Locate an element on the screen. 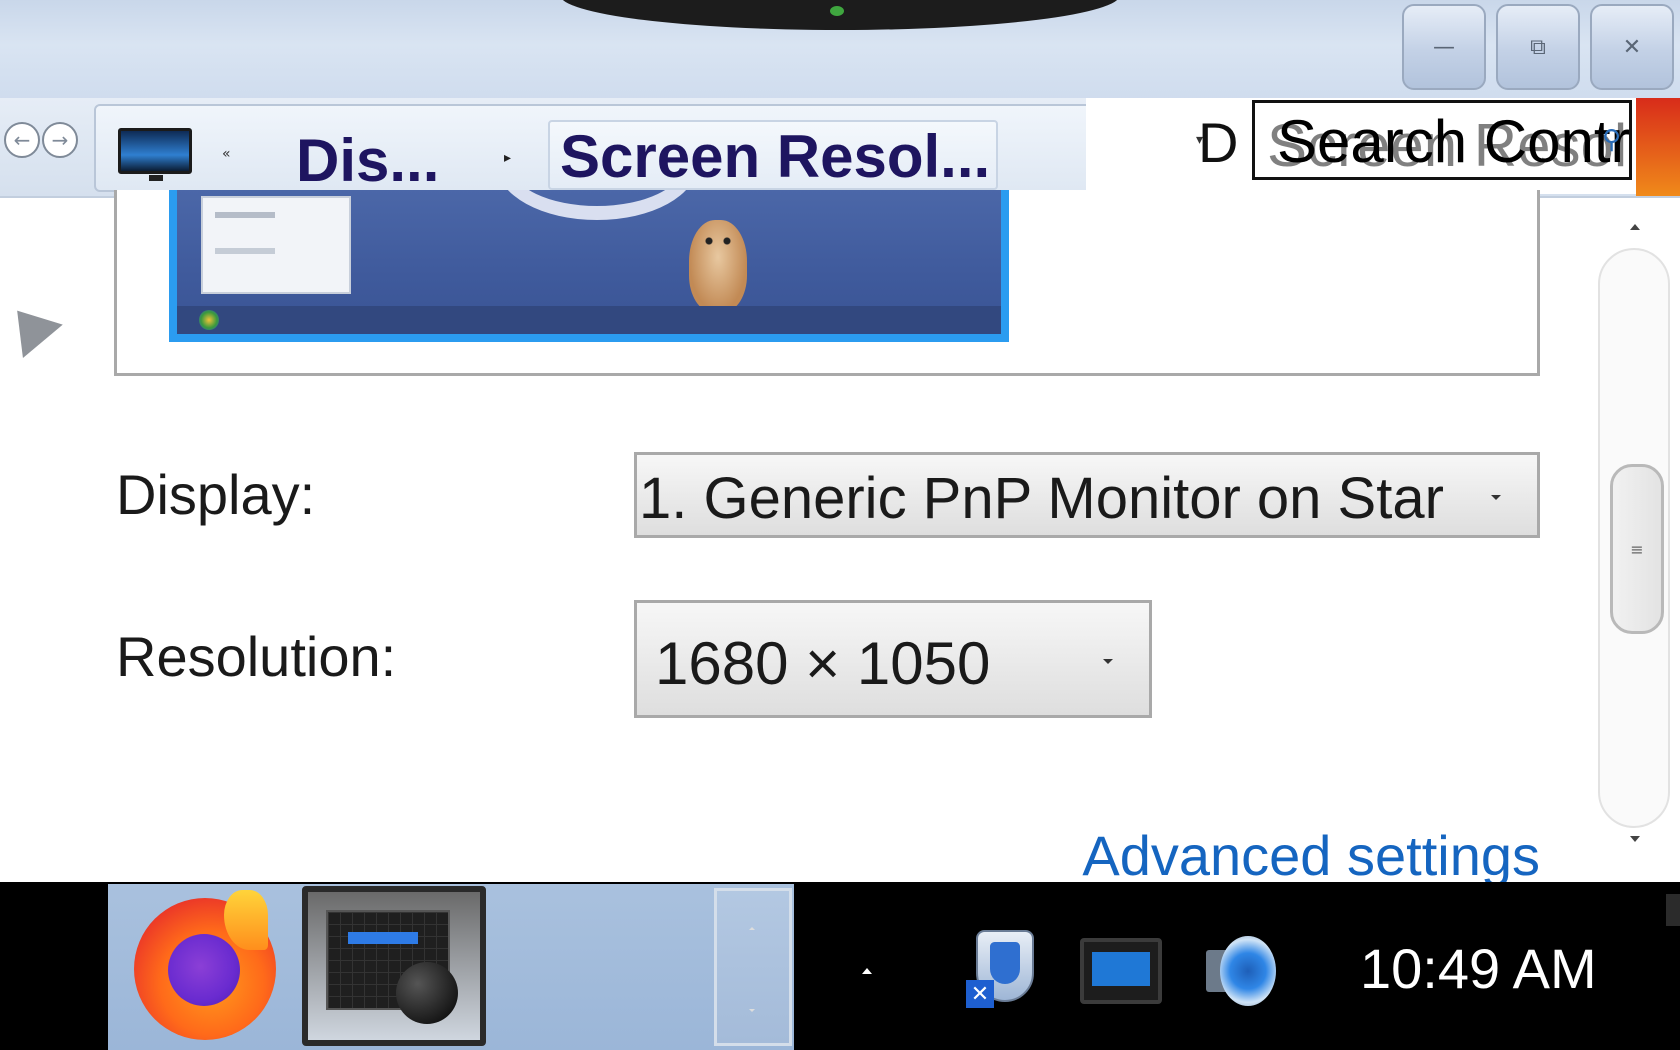 Image resolution: width=1680 pixels, height=1050 pixels. camera-indicator-icon is located at coordinates (837, 11).